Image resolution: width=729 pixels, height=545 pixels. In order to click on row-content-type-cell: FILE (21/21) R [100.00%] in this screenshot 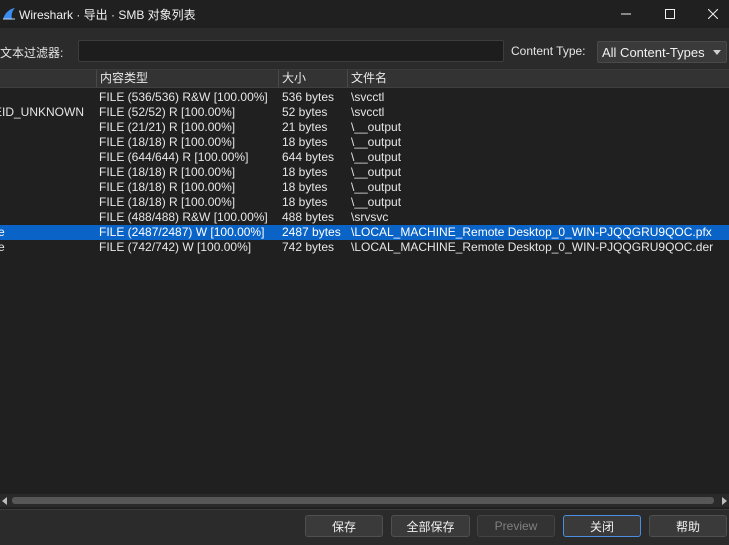, I will do `click(167, 127)`.